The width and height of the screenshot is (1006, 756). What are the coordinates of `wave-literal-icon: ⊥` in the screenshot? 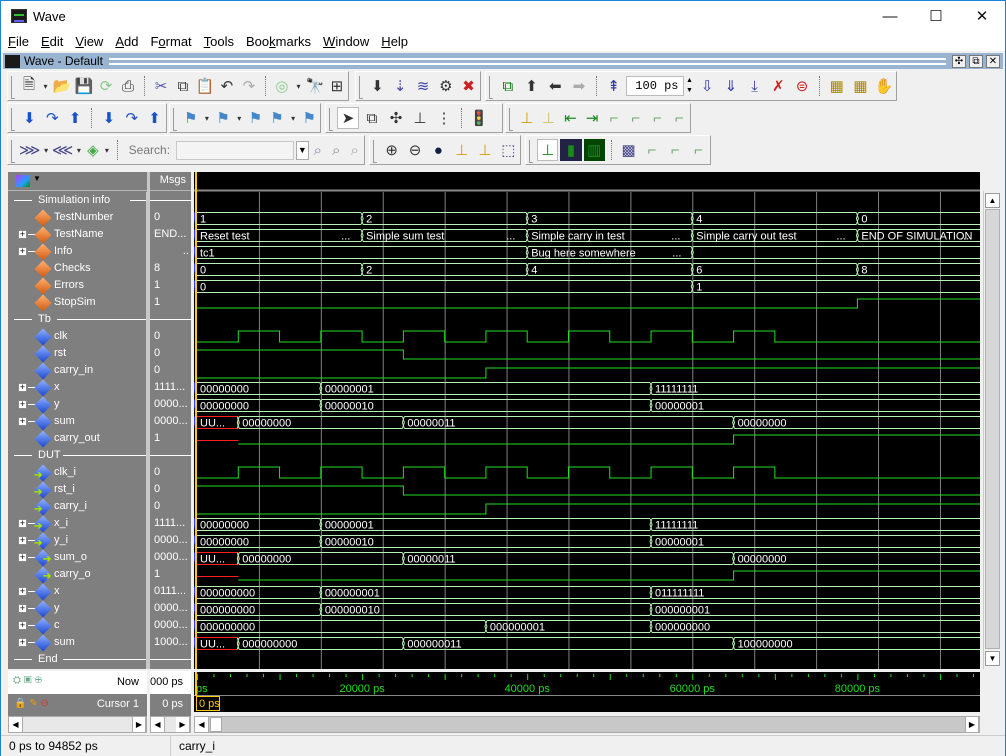 It's located at (548, 150).